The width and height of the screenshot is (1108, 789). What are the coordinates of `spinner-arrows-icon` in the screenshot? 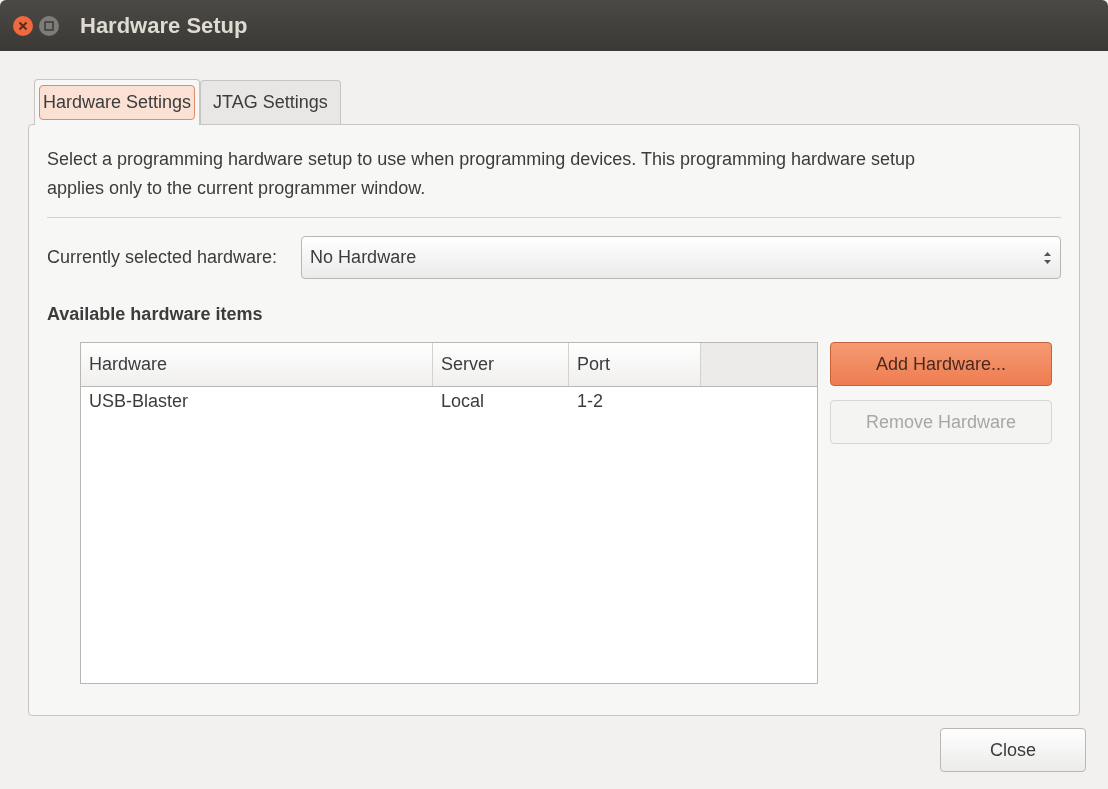 It's located at (1047, 257).